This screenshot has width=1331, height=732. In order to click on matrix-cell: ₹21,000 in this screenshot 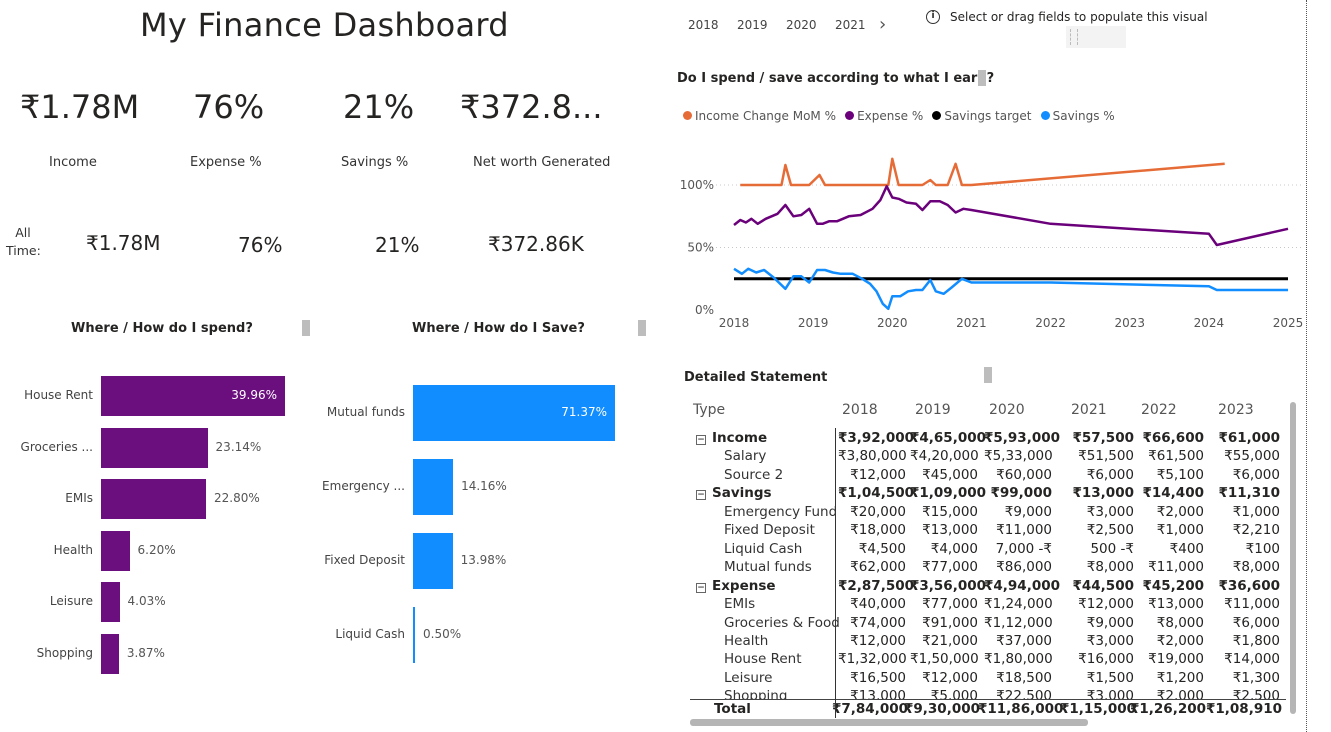, I will do `click(950, 640)`.